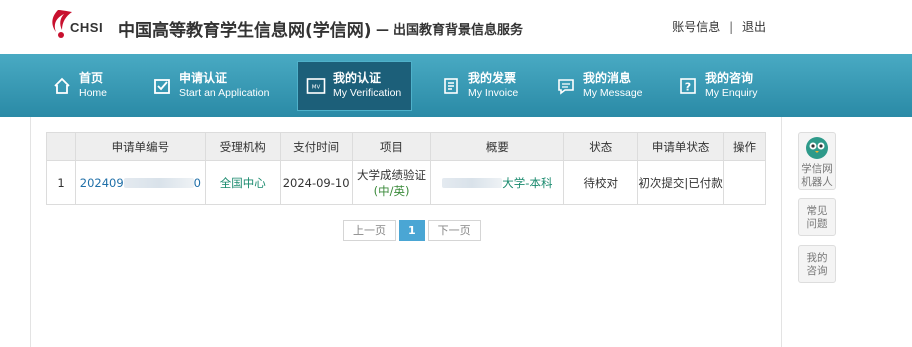  What do you see at coordinates (454, 230) in the screenshot?
I see `next-page-button: 下一页` at bounding box center [454, 230].